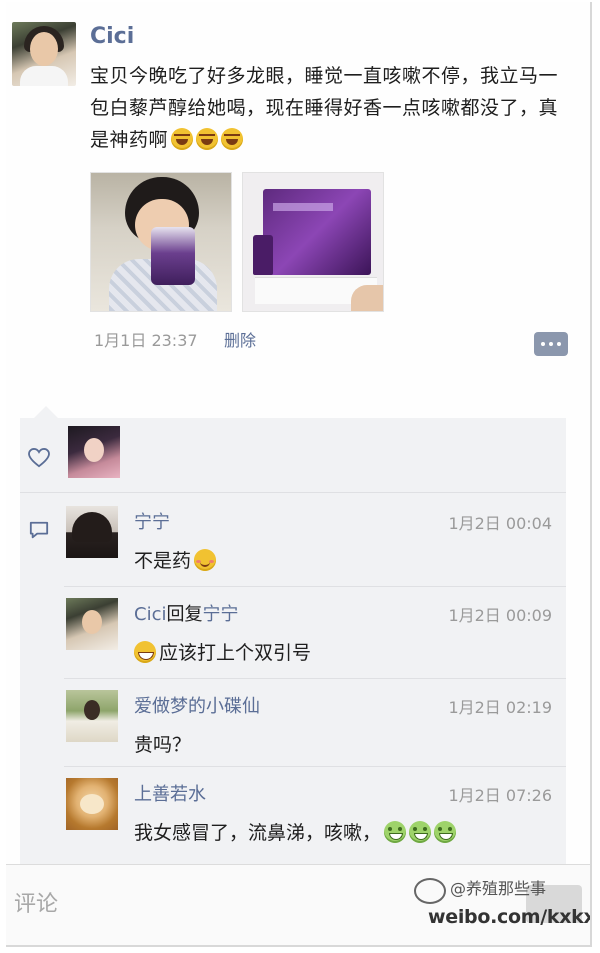 This screenshot has height=953, width=600. Describe the element at coordinates (145, 652) in the screenshot. I see `grin-emoji-icon` at that location.